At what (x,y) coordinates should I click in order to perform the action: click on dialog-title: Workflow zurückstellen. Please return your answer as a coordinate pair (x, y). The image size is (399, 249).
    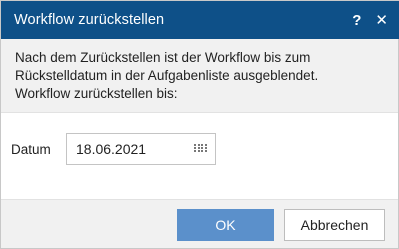
    Looking at the image, I should click on (89, 20).